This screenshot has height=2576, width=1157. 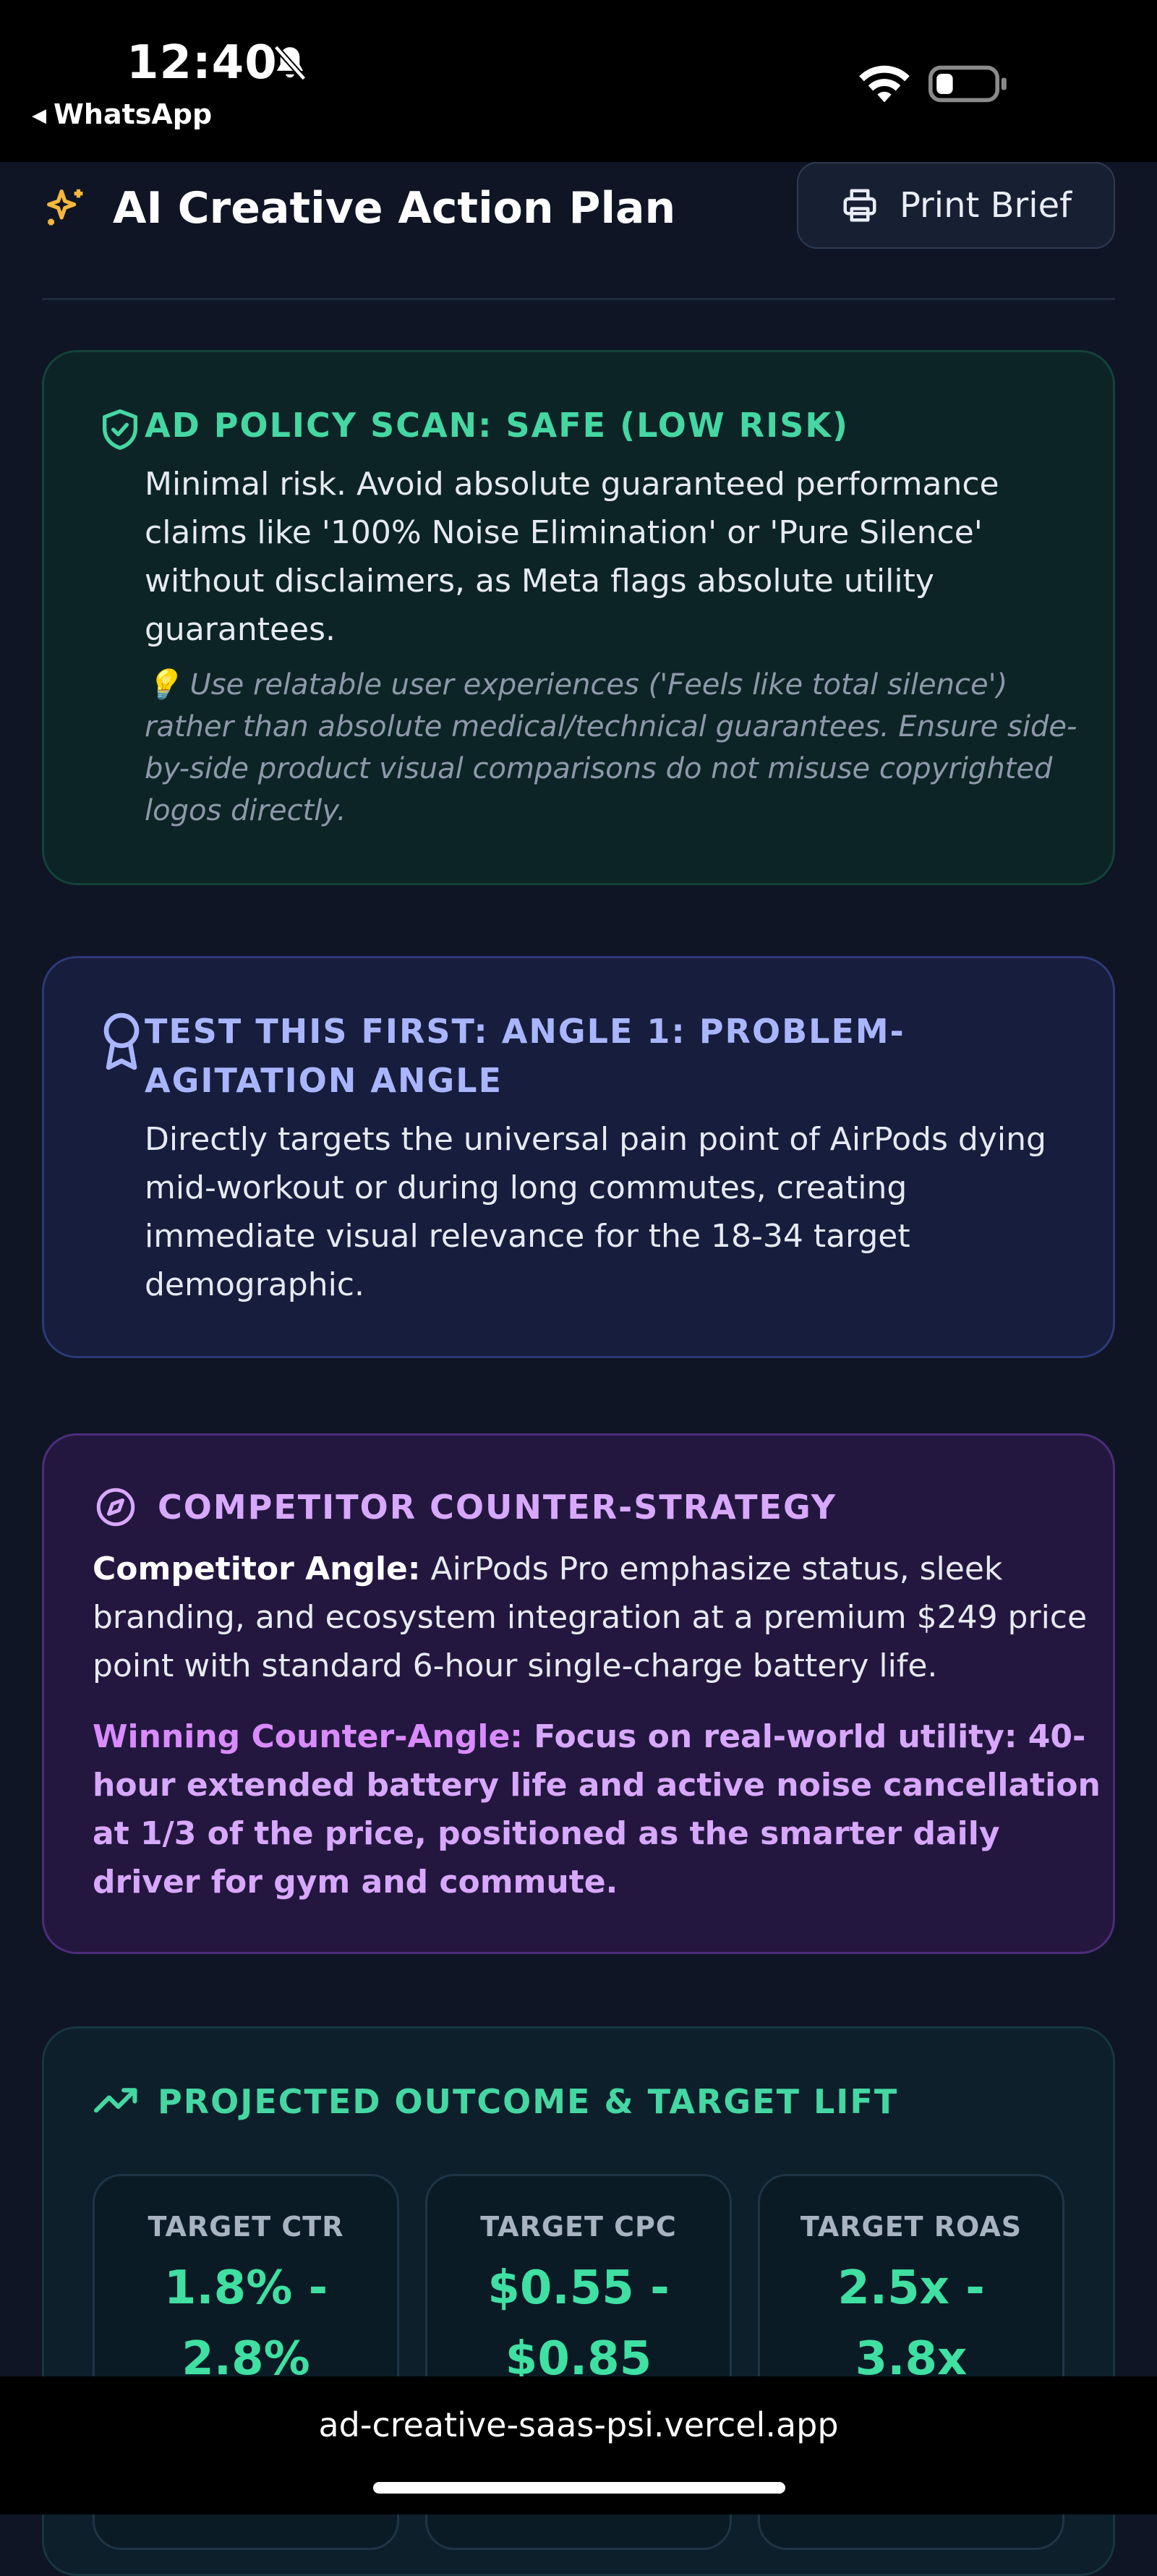 What do you see at coordinates (884, 84) in the screenshot?
I see `wifi-icon` at bounding box center [884, 84].